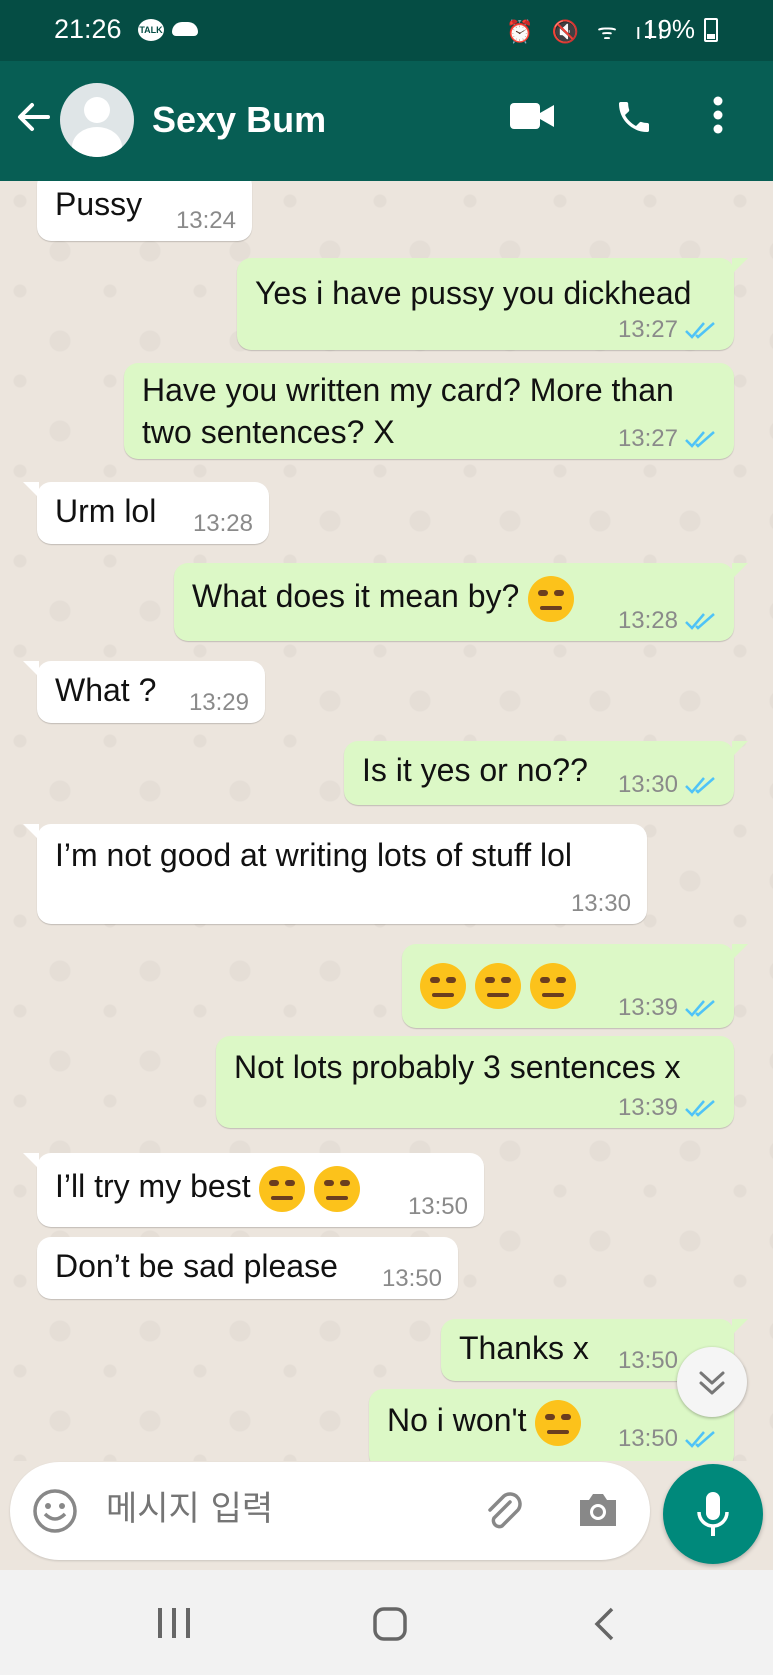  I want to click on system-nav-bar, so click(386, 1622).